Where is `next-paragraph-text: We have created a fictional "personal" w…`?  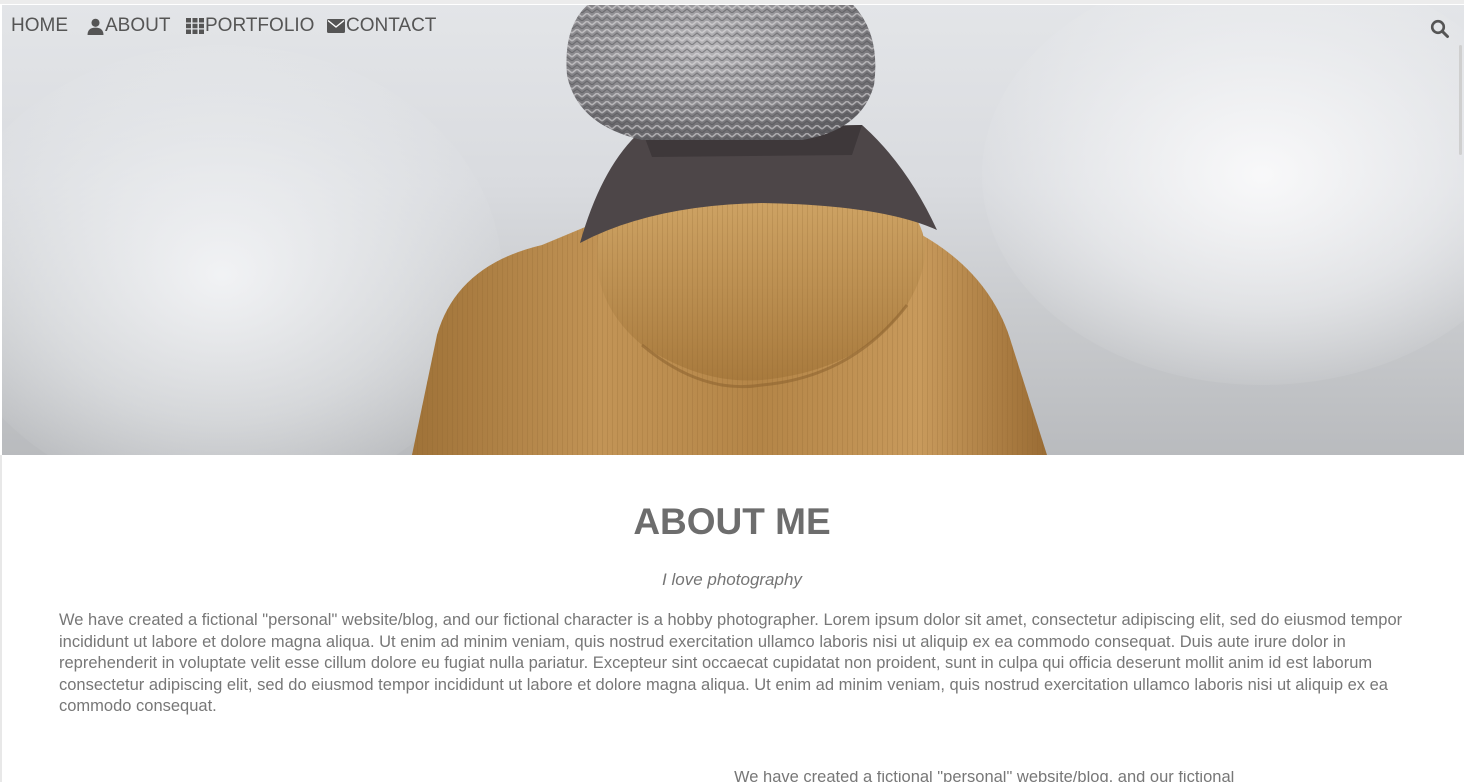
next-paragraph-text: We have created a fictional "personal" w… is located at coordinates (984, 776).